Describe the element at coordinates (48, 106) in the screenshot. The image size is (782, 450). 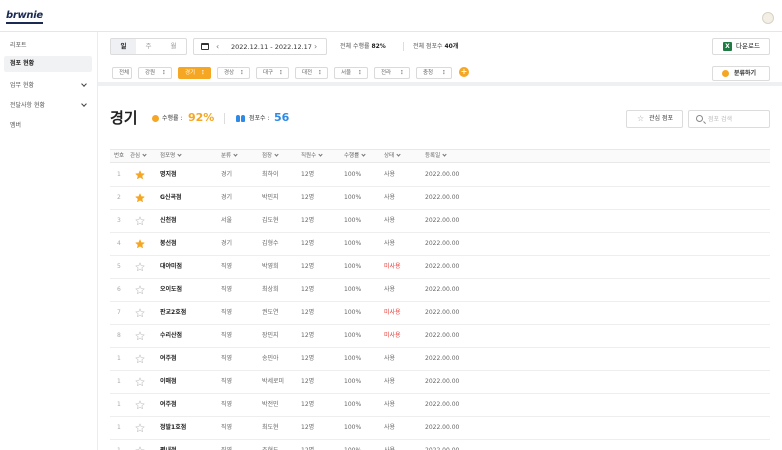
I see `sidebar-item-3: 전달사항 현황` at that location.